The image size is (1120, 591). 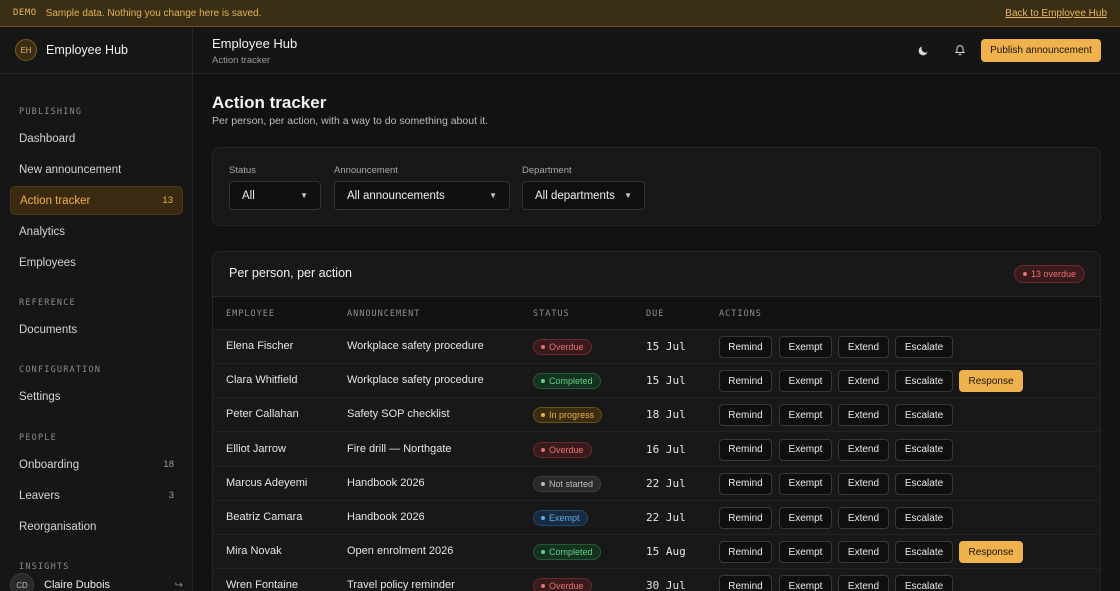 What do you see at coordinates (96, 200) in the screenshot?
I see `sidebar-item-action-tracker: Action tracker 13` at bounding box center [96, 200].